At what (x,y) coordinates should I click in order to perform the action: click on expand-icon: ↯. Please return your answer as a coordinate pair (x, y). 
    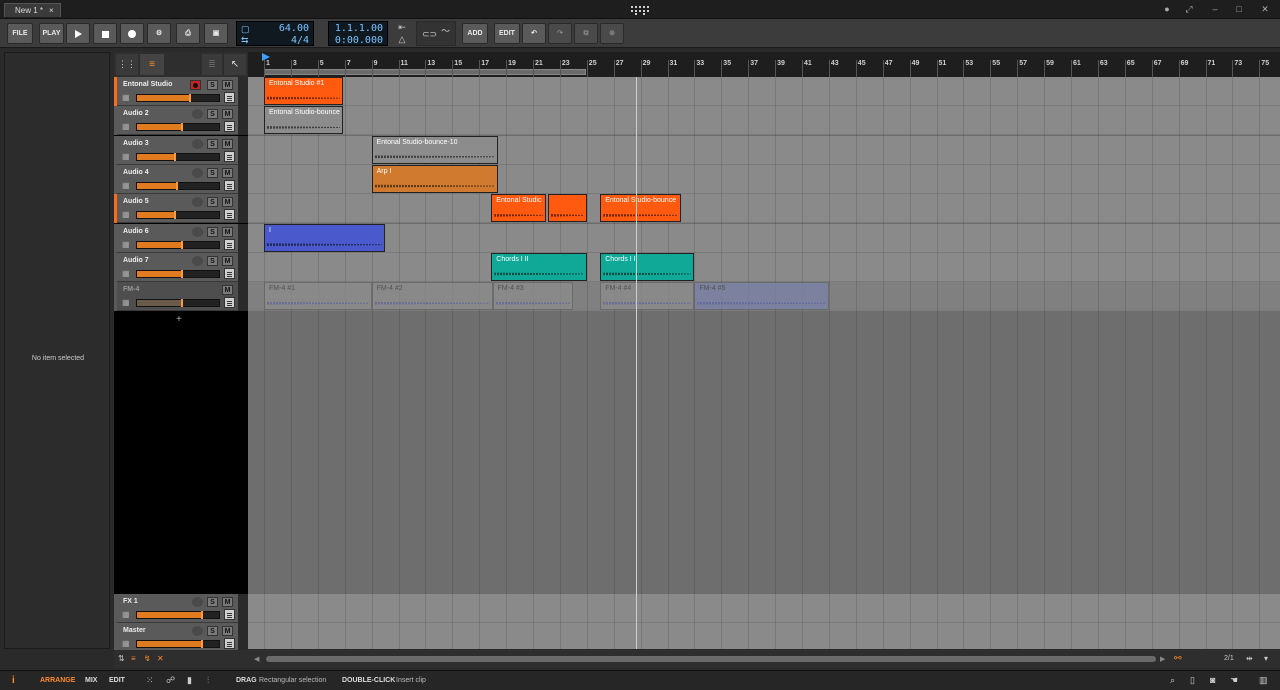
    Looking at the image, I should click on (147, 658).